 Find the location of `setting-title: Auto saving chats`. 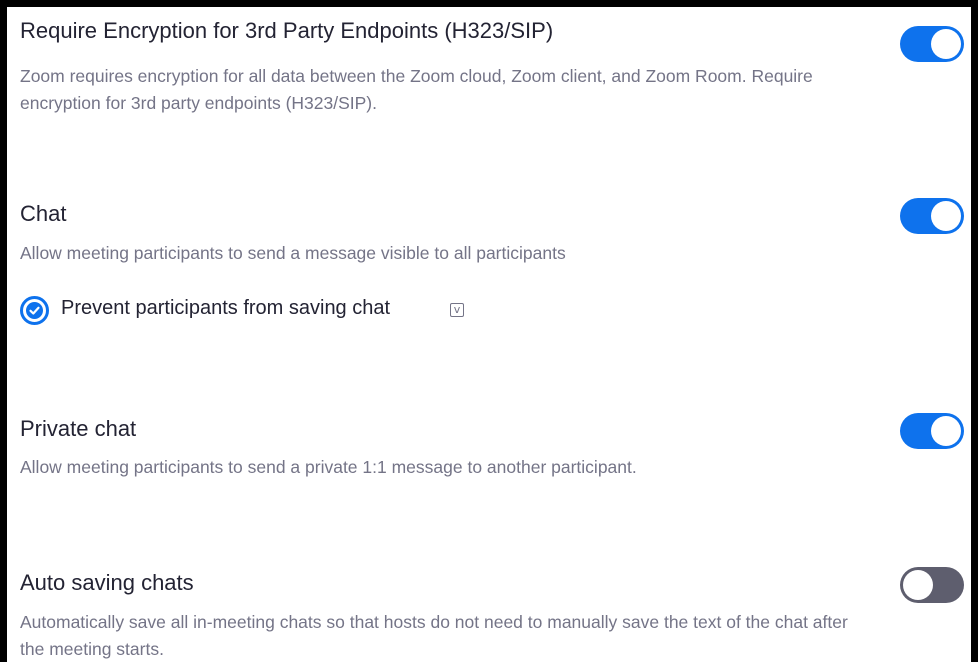

setting-title: Auto saving chats is located at coordinates (107, 582).